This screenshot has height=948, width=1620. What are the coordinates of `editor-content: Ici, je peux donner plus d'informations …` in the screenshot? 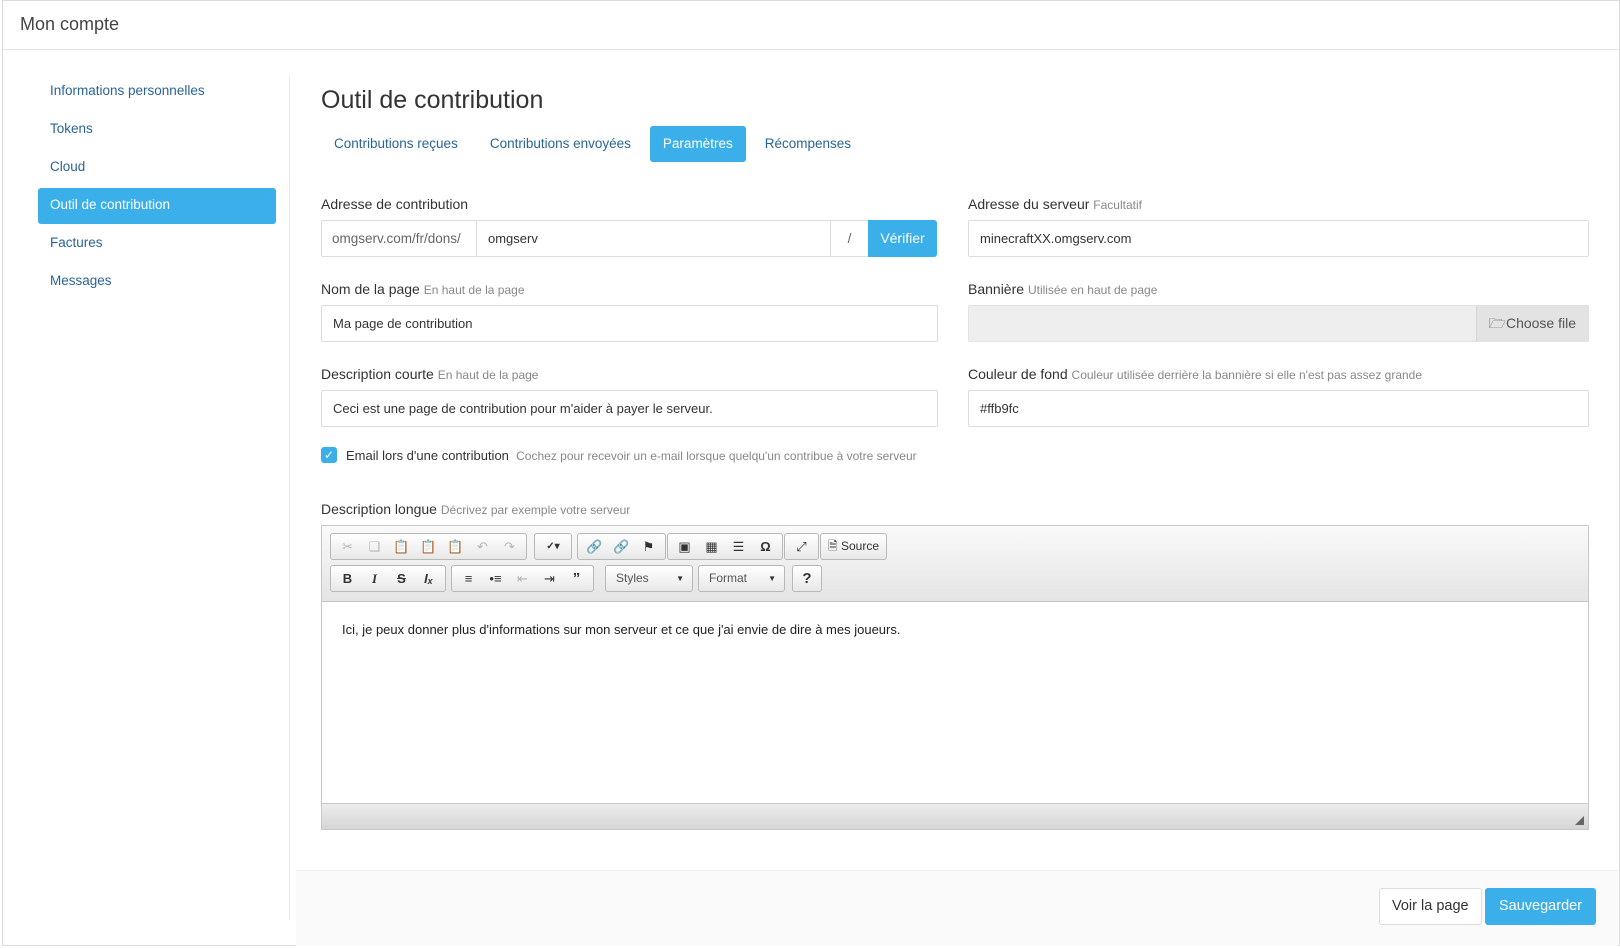 It's located at (621, 629).